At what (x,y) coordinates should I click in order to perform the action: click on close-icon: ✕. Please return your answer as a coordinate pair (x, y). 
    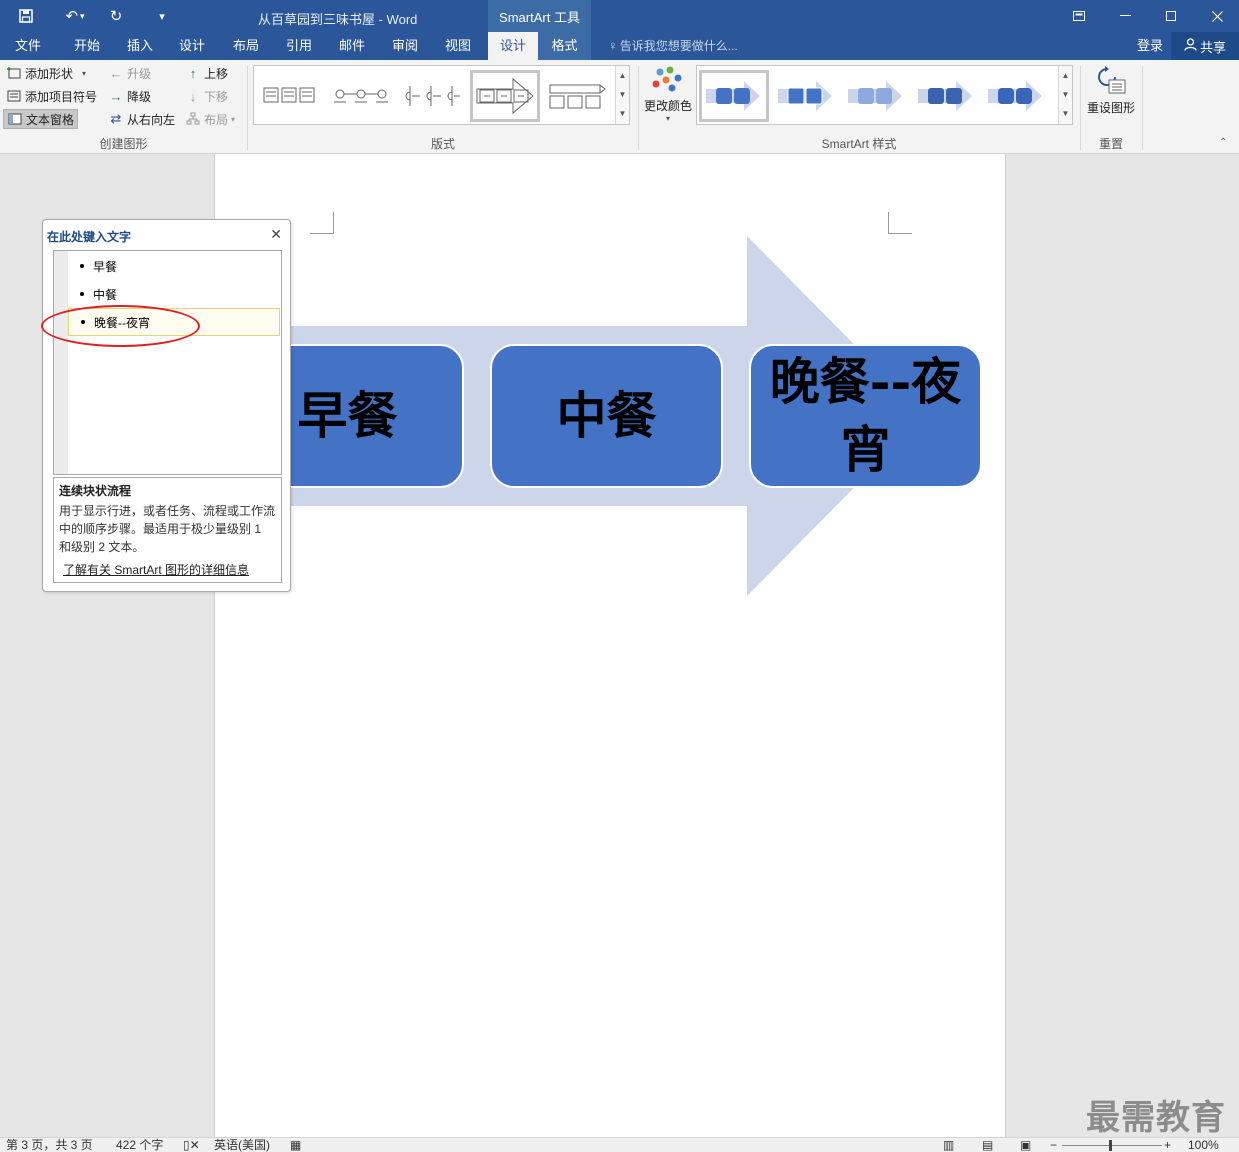
    Looking at the image, I should click on (276, 234).